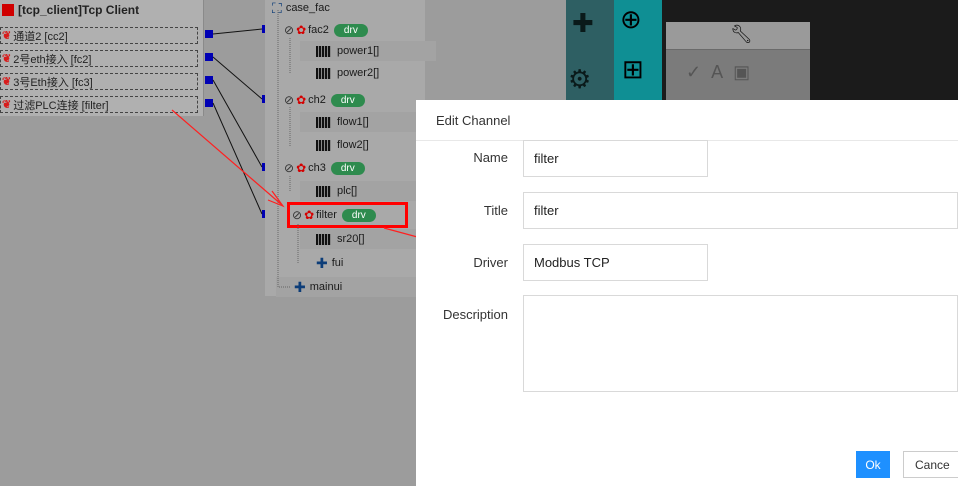 This screenshot has height=486, width=958. I want to click on driver-input, so click(615, 262).